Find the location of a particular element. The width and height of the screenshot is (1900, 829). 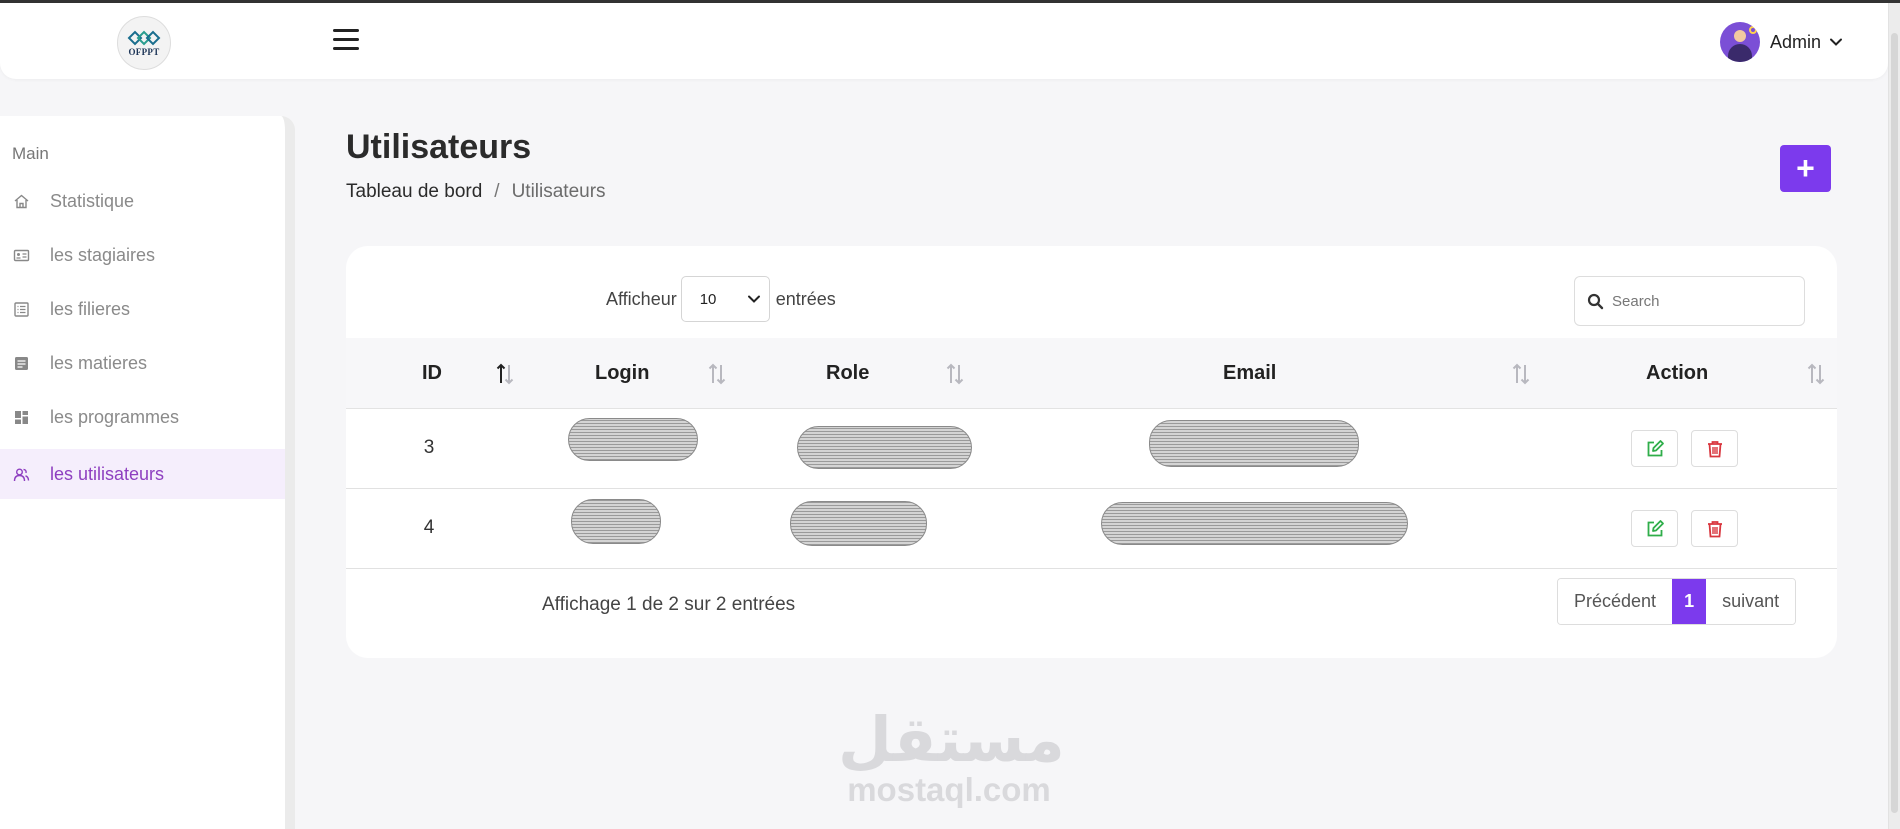

pagination: Précédent 1 suivant is located at coordinates (1677, 601).